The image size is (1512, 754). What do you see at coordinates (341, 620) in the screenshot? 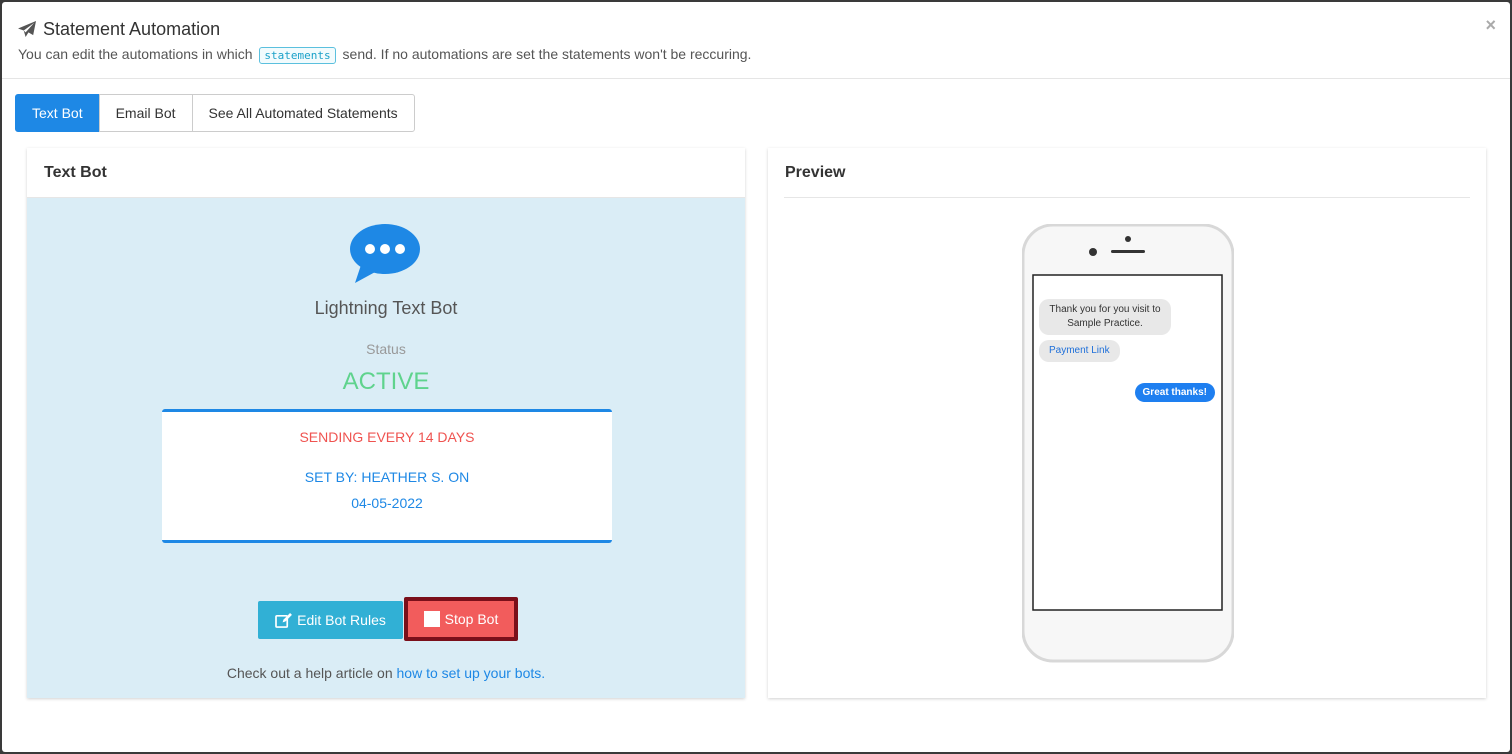
I see `edit-bot-rules-label: Edit Bot Rules` at bounding box center [341, 620].